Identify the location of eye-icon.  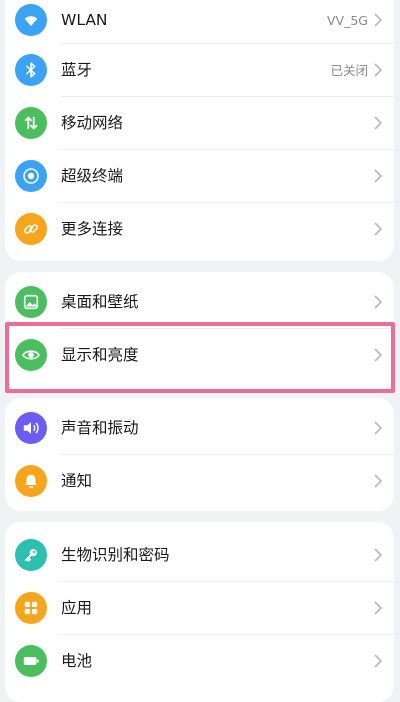
(31, 355).